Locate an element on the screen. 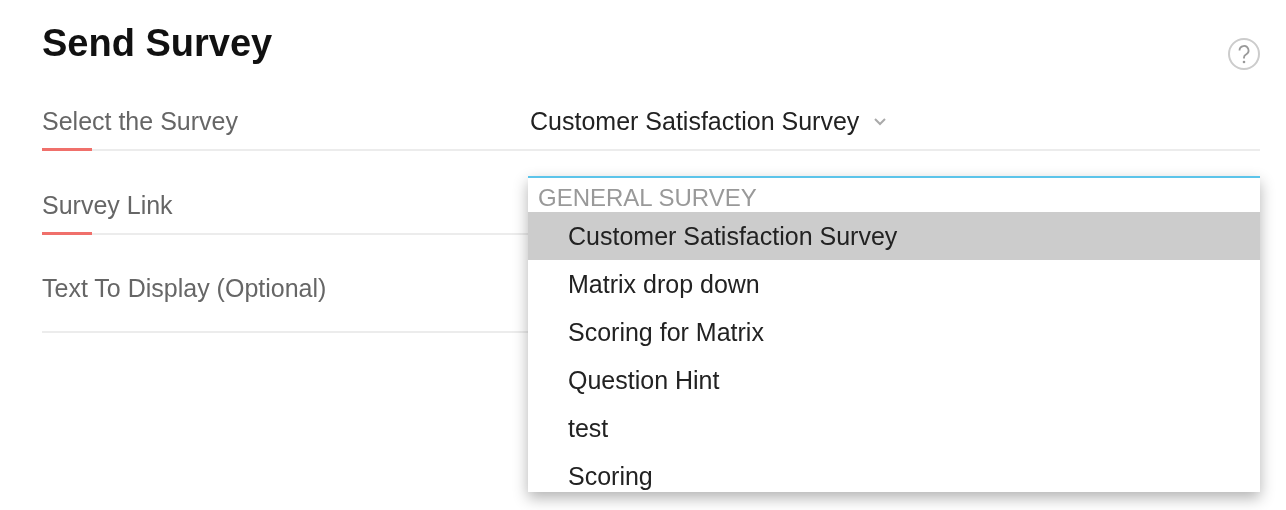 The height and width of the screenshot is (510, 1286). dropdown-option: Matrix drop down is located at coordinates (894, 284).